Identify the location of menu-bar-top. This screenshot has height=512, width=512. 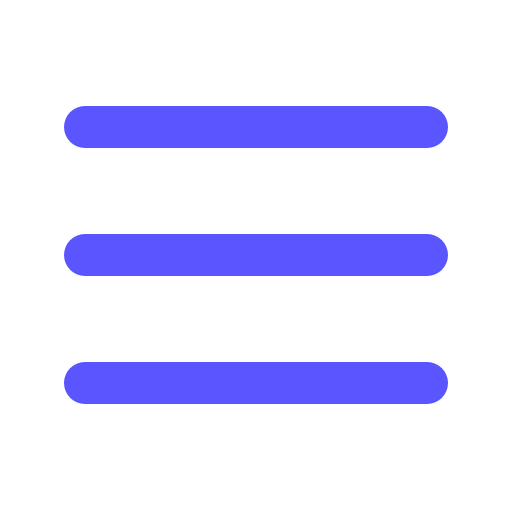
(256, 127).